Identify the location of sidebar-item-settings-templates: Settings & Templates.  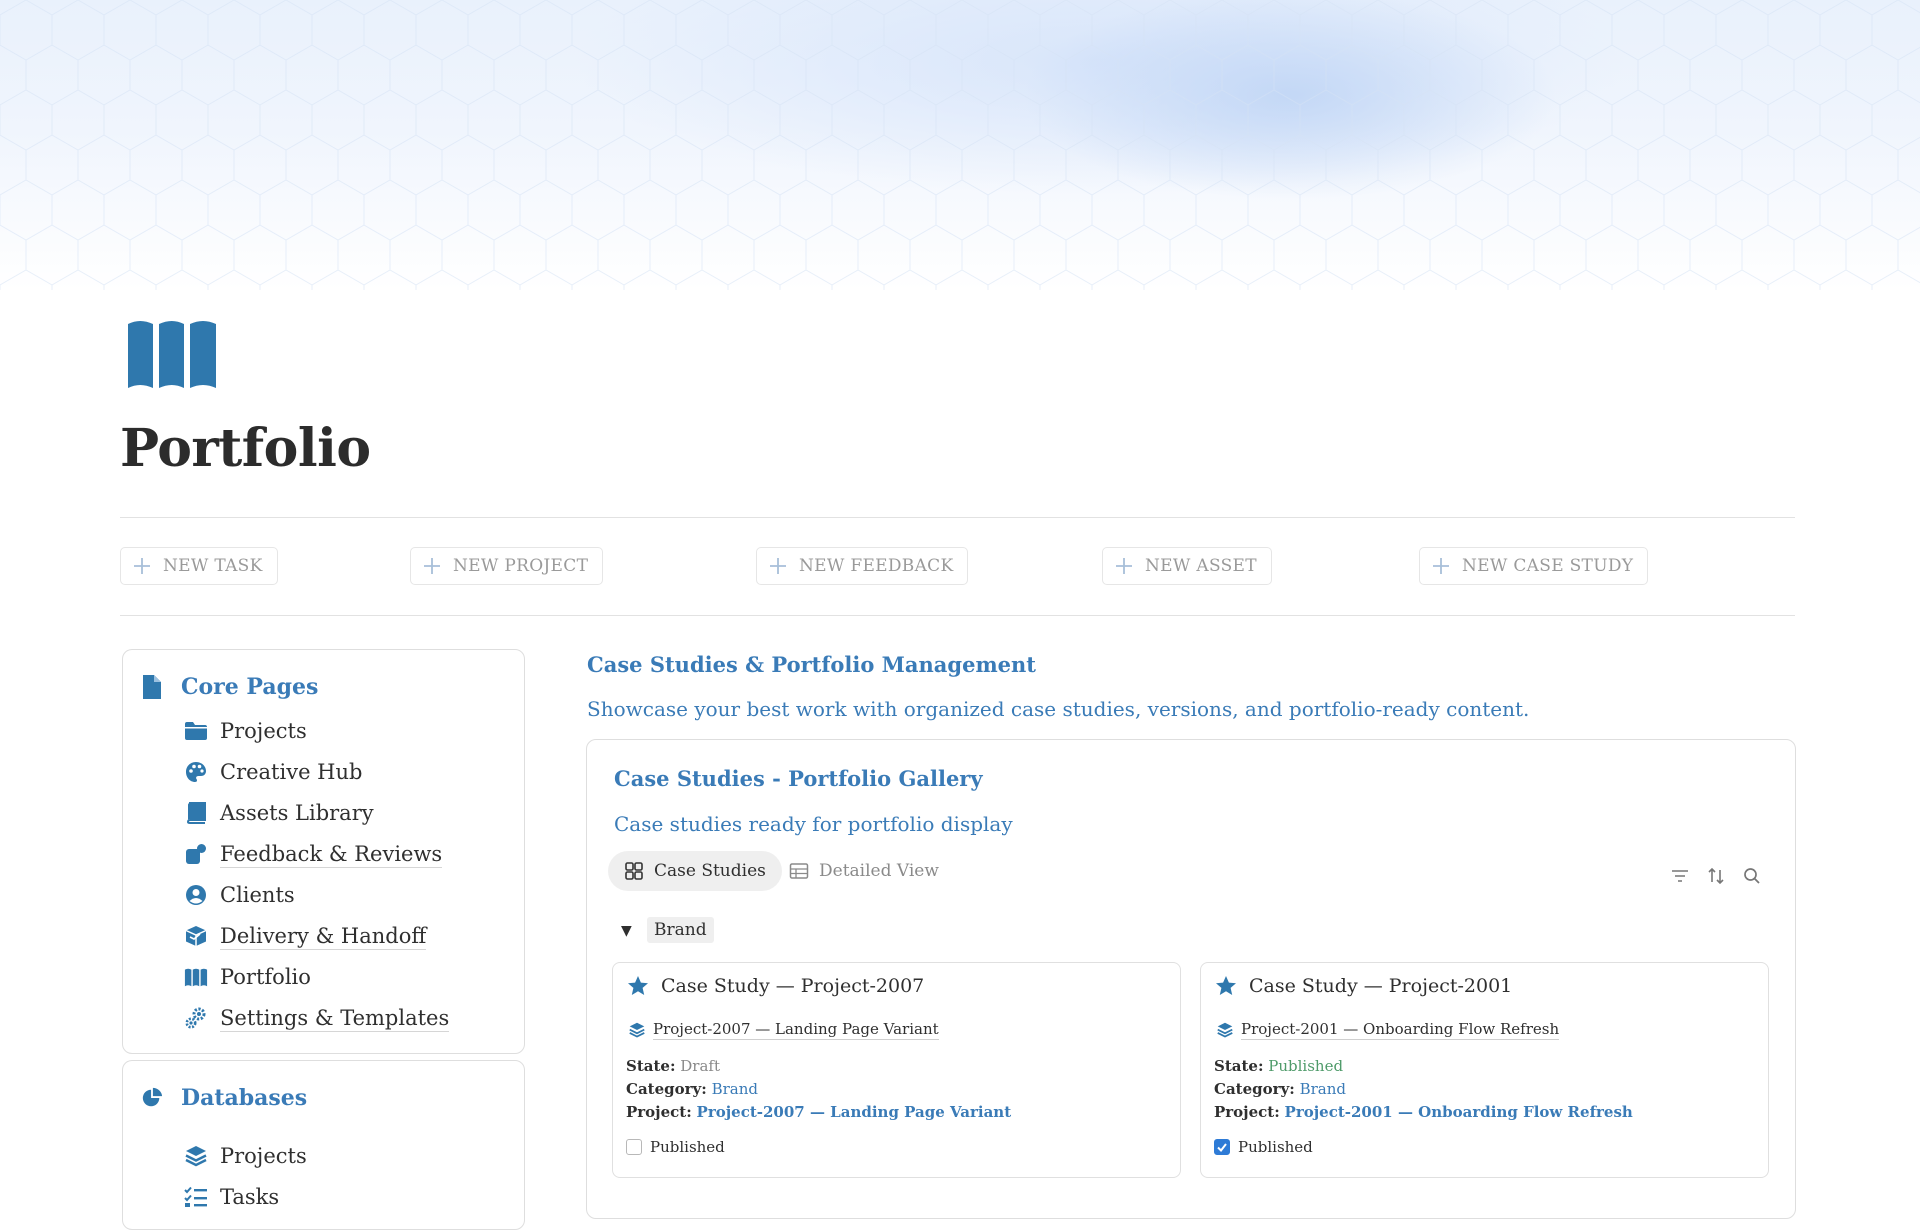
(317, 1018).